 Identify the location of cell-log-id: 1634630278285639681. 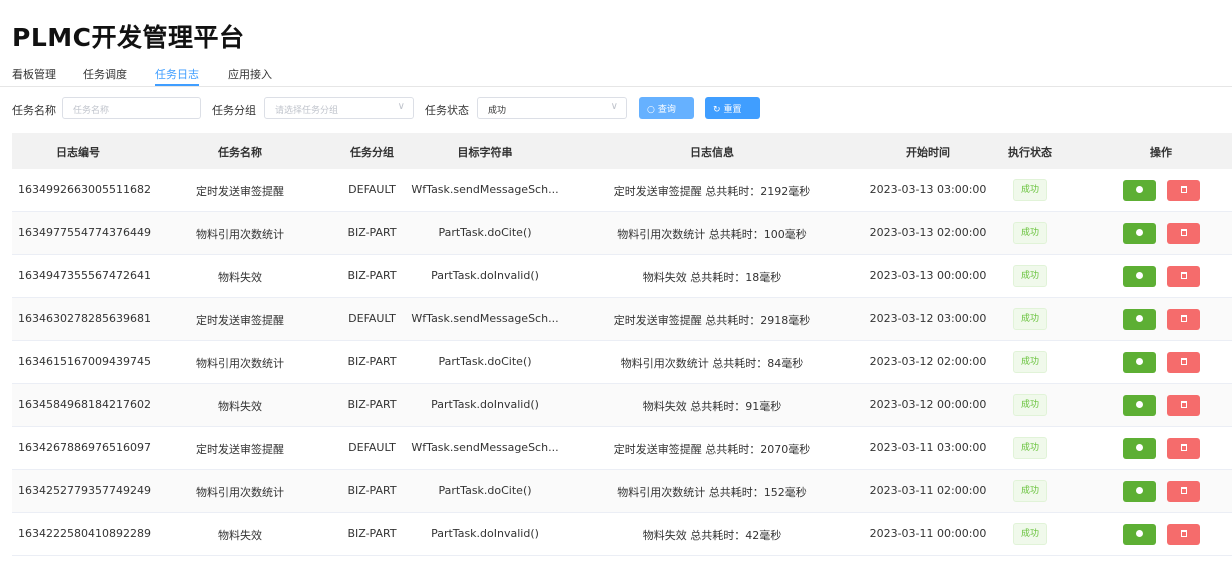
(84, 318).